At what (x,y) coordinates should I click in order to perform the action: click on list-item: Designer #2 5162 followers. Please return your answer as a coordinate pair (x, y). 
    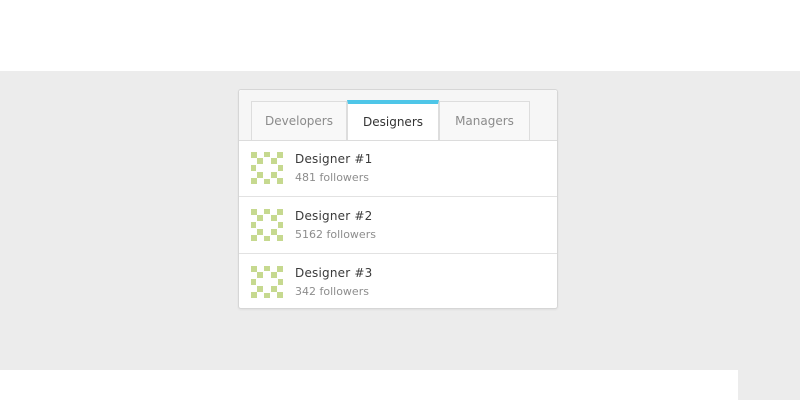
    Looking at the image, I should click on (398, 225).